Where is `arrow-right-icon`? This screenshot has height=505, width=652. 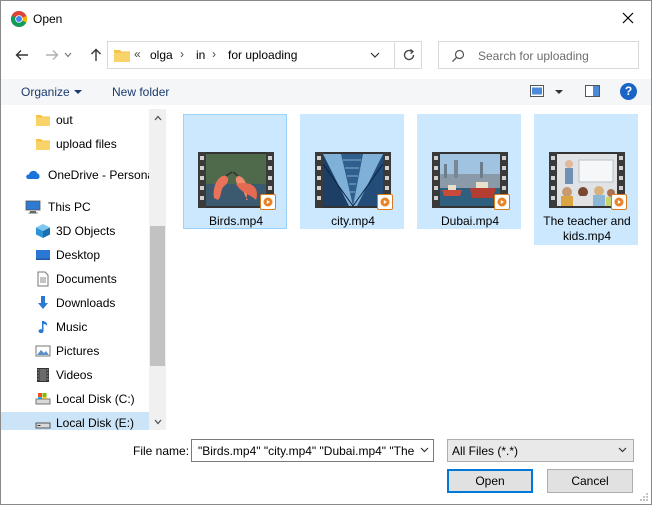
arrow-right-icon is located at coordinates (52, 55).